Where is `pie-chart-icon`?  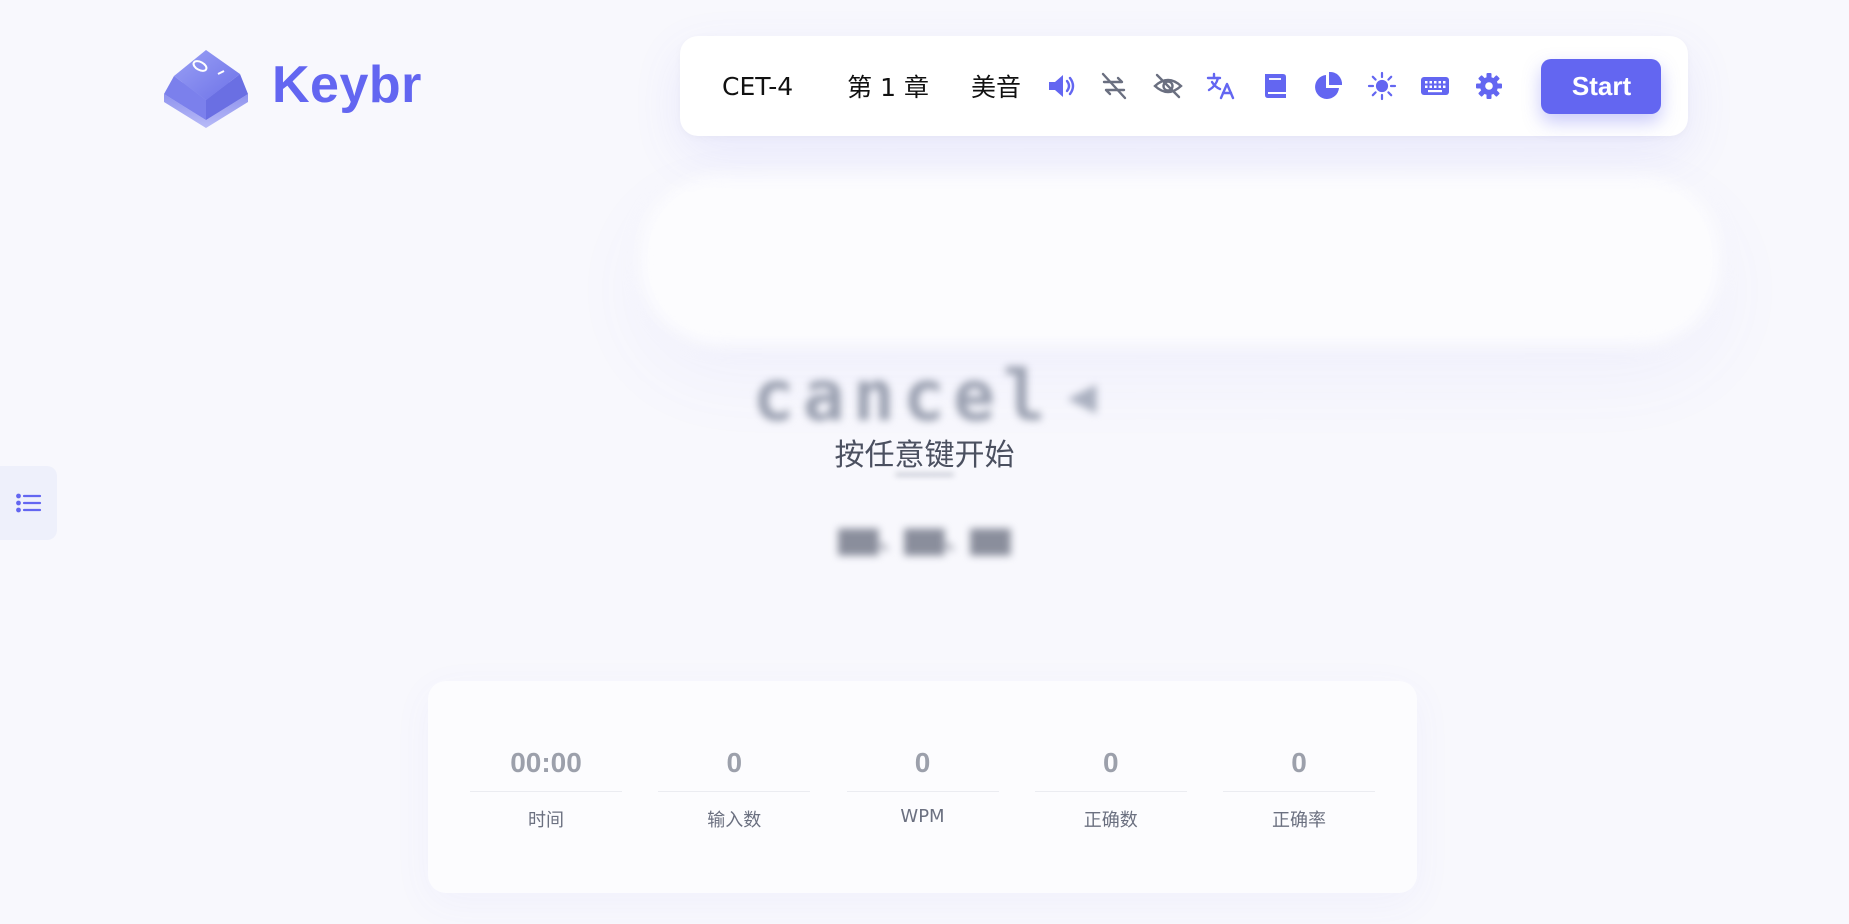
pie-chart-icon is located at coordinates (1328, 86).